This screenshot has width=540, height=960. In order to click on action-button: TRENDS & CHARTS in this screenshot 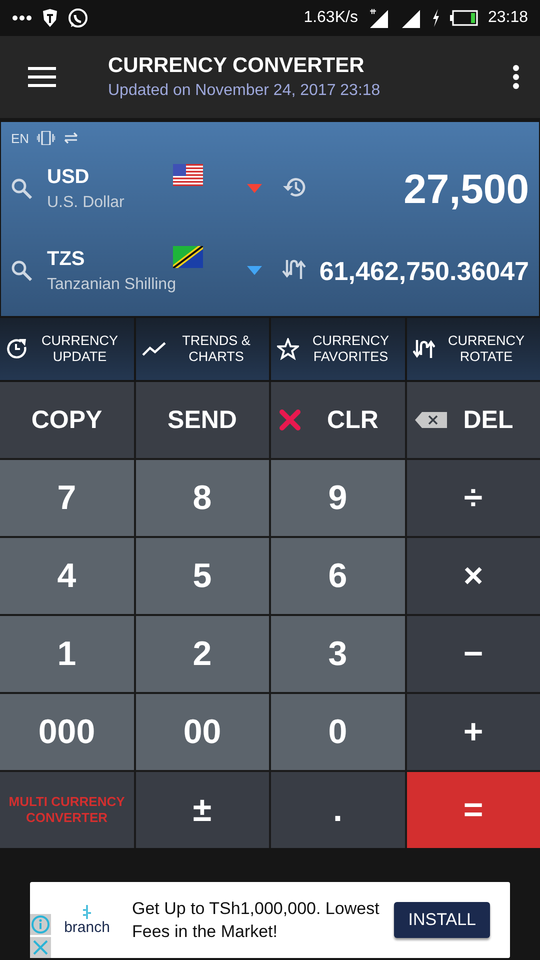, I will do `click(202, 349)`.